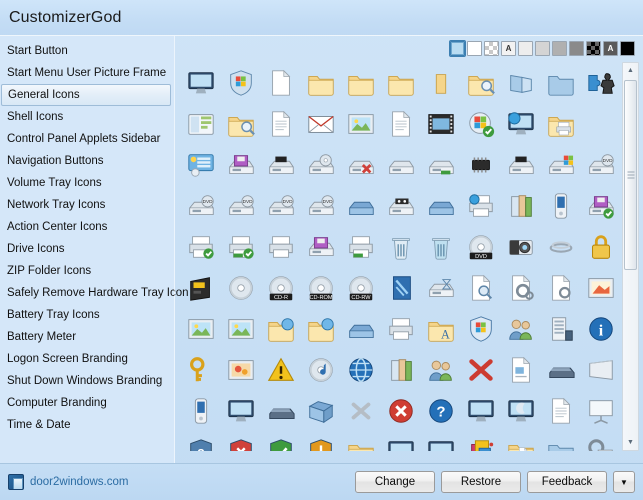  Describe the element at coordinates (401, 246) in the screenshot. I see `icon-recycle-bin-empty` at that location.